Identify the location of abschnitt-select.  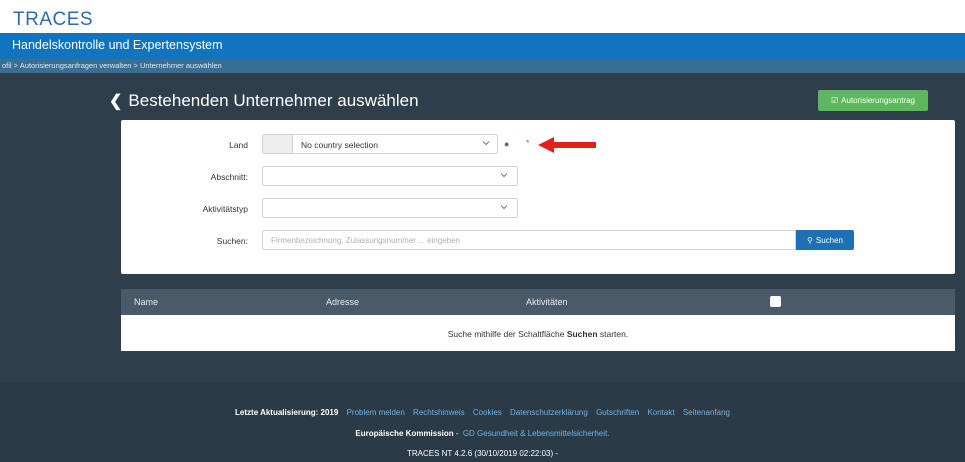
(390, 176).